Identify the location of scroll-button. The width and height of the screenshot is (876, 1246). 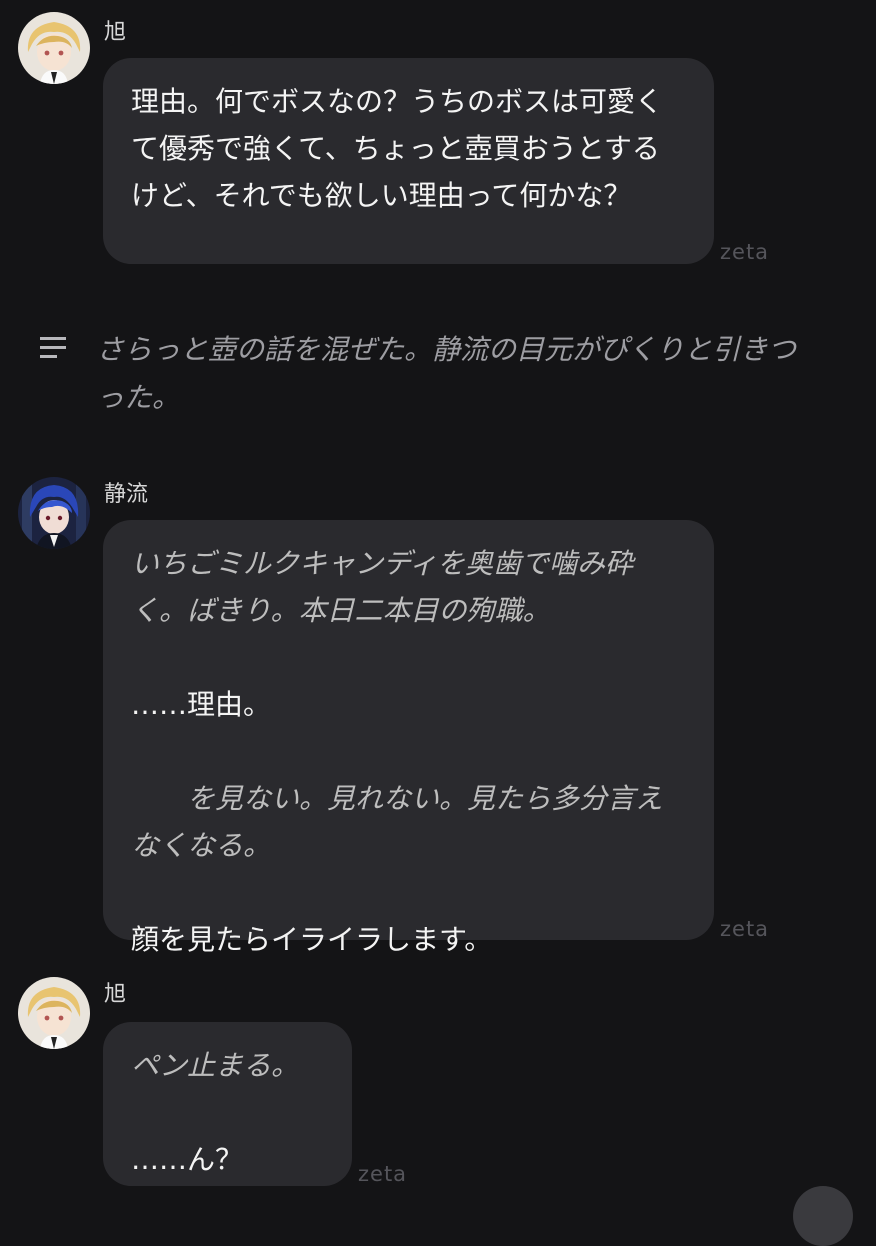
(823, 1216).